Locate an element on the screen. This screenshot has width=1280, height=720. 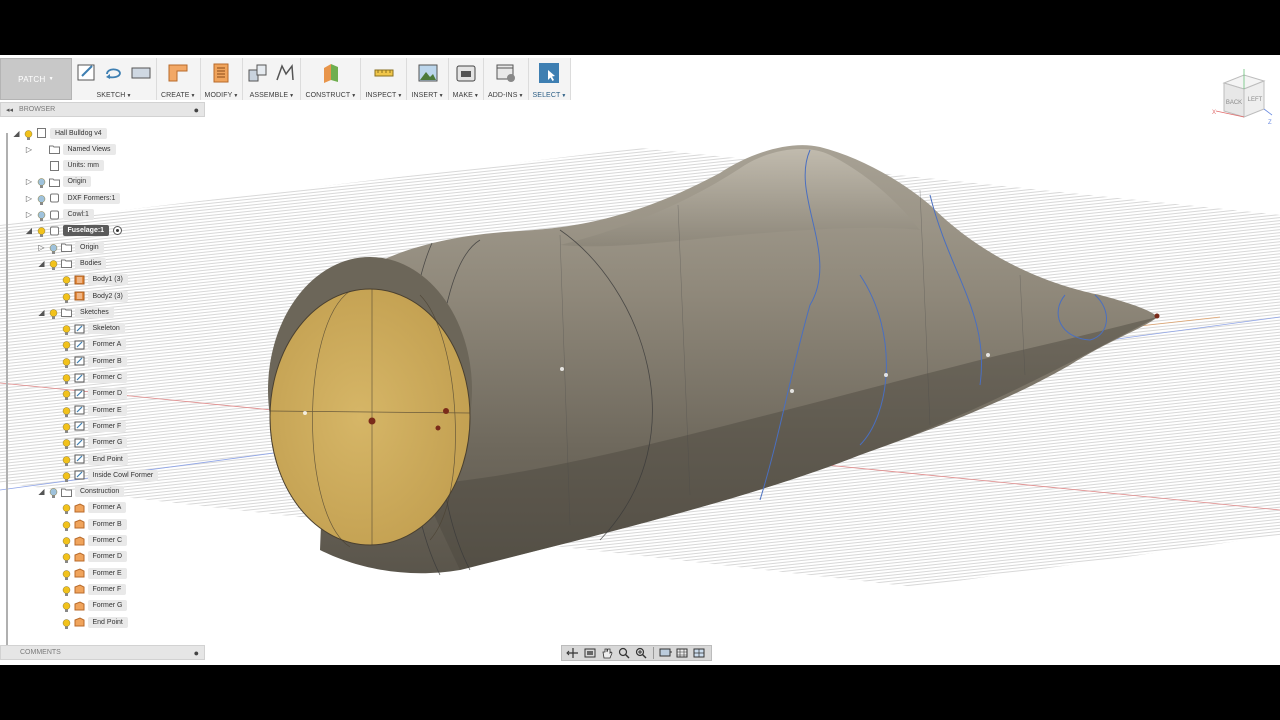
rectangle-icon is located at coordinates (141, 73).